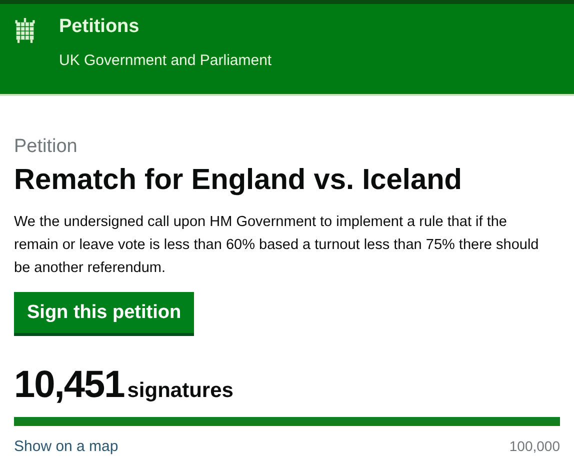  I want to click on site-title: Petitions, so click(165, 27).